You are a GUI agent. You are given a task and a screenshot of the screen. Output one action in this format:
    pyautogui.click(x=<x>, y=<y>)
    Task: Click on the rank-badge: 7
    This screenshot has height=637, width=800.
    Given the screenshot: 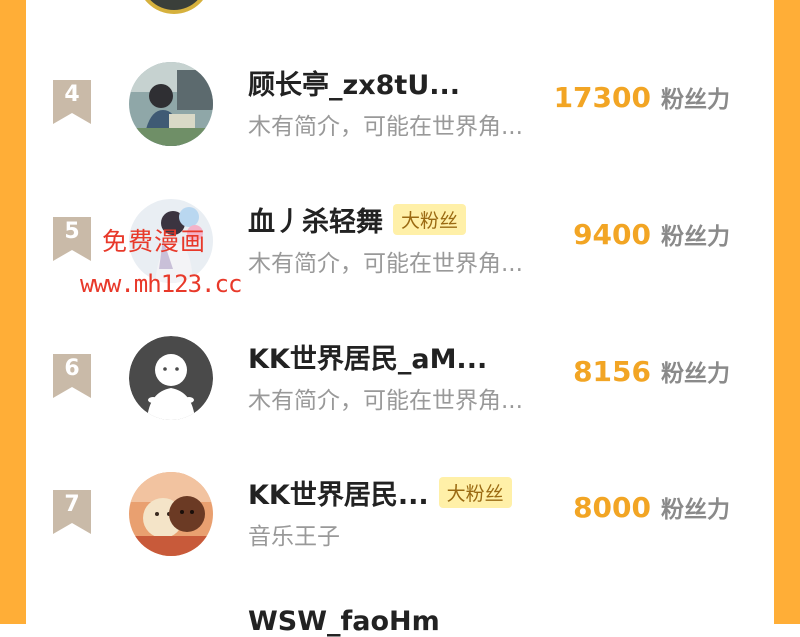 What is the action you would take?
    pyautogui.click(x=72, y=512)
    